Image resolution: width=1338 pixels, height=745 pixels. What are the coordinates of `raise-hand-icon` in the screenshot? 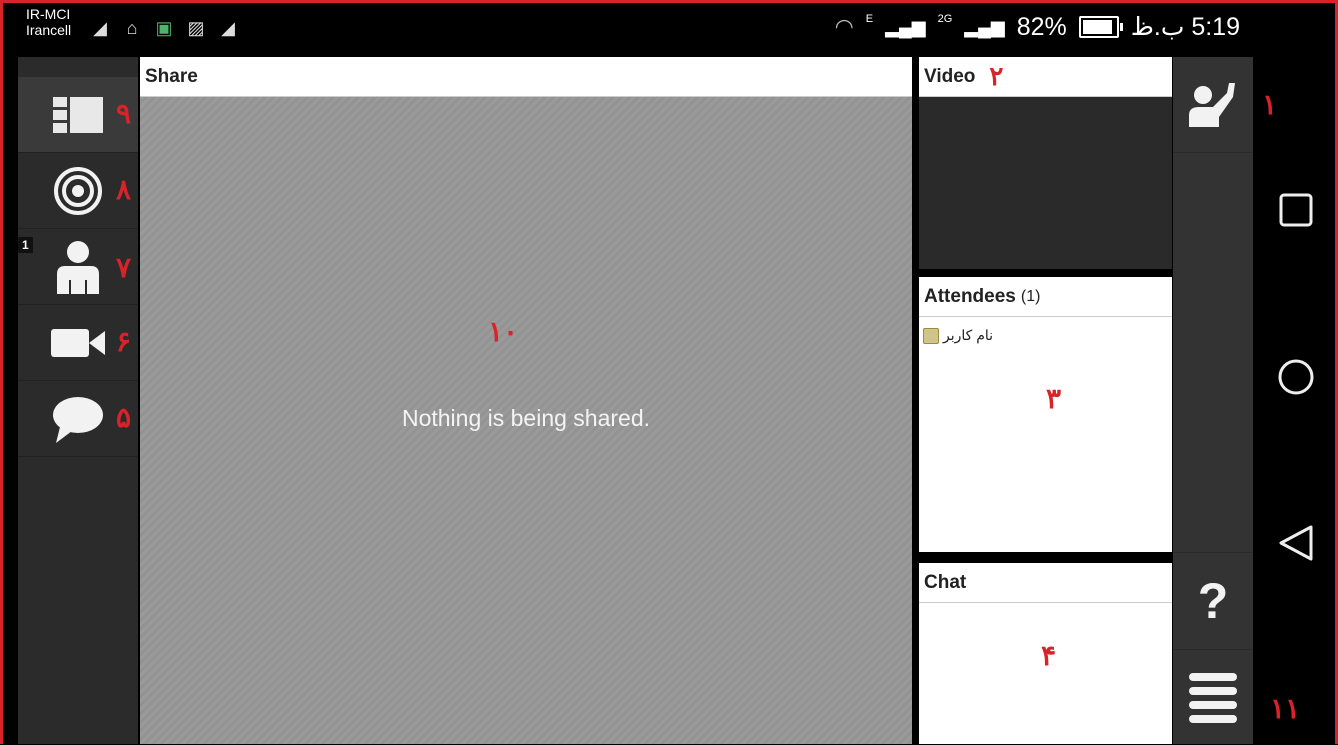 It's located at (1212, 104).